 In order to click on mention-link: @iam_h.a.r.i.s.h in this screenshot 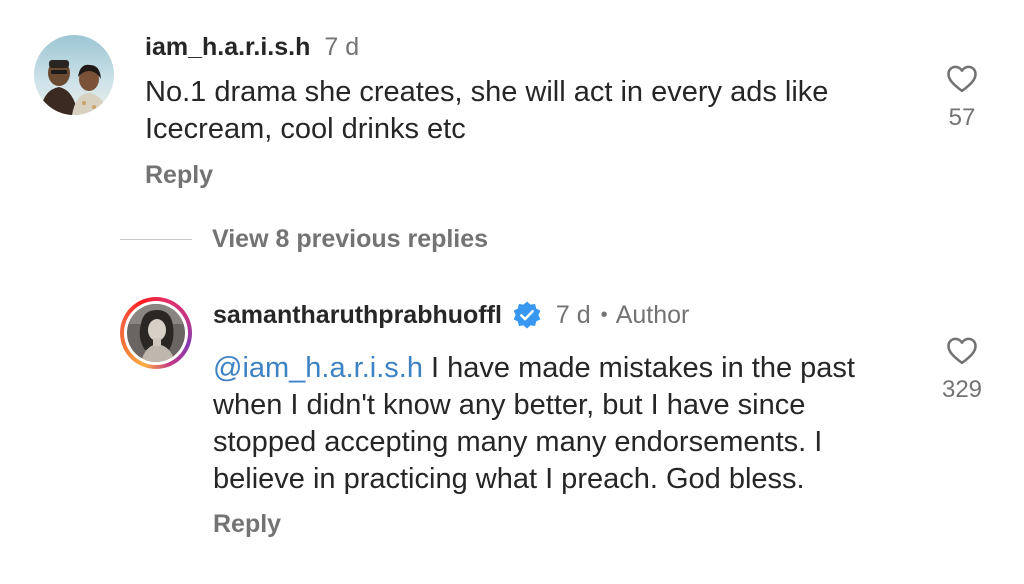, I will do `click(318, 368)`.